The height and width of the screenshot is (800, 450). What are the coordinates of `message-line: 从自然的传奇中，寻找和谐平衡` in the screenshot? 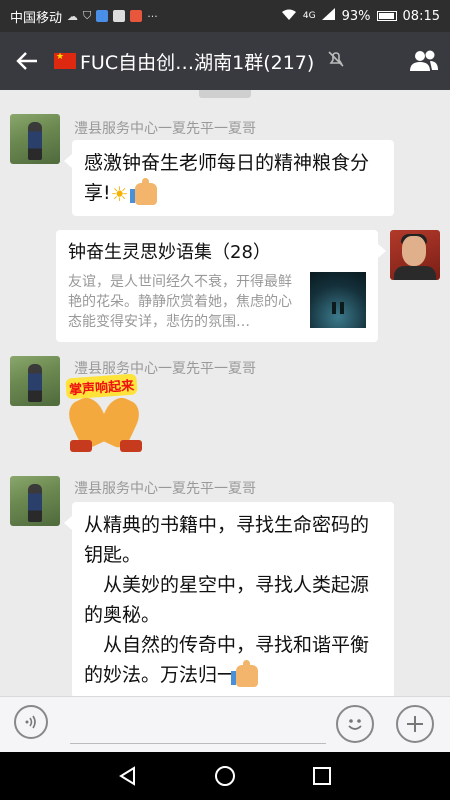 It's located at (227, 645).